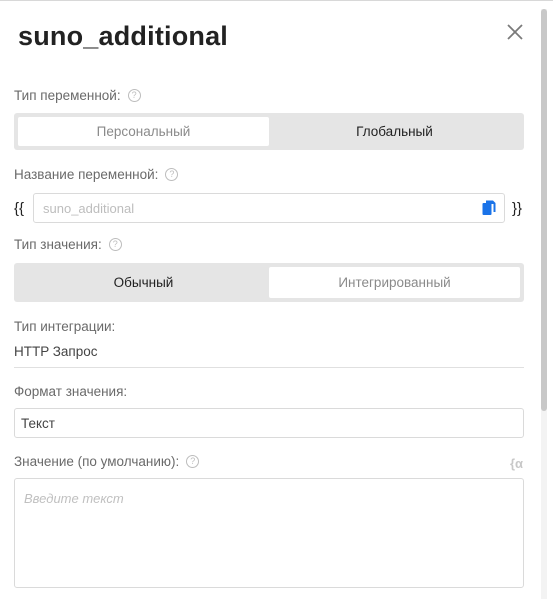  I want to click on integration-type-label-text: Тип интеграции:, so click(65, 326).